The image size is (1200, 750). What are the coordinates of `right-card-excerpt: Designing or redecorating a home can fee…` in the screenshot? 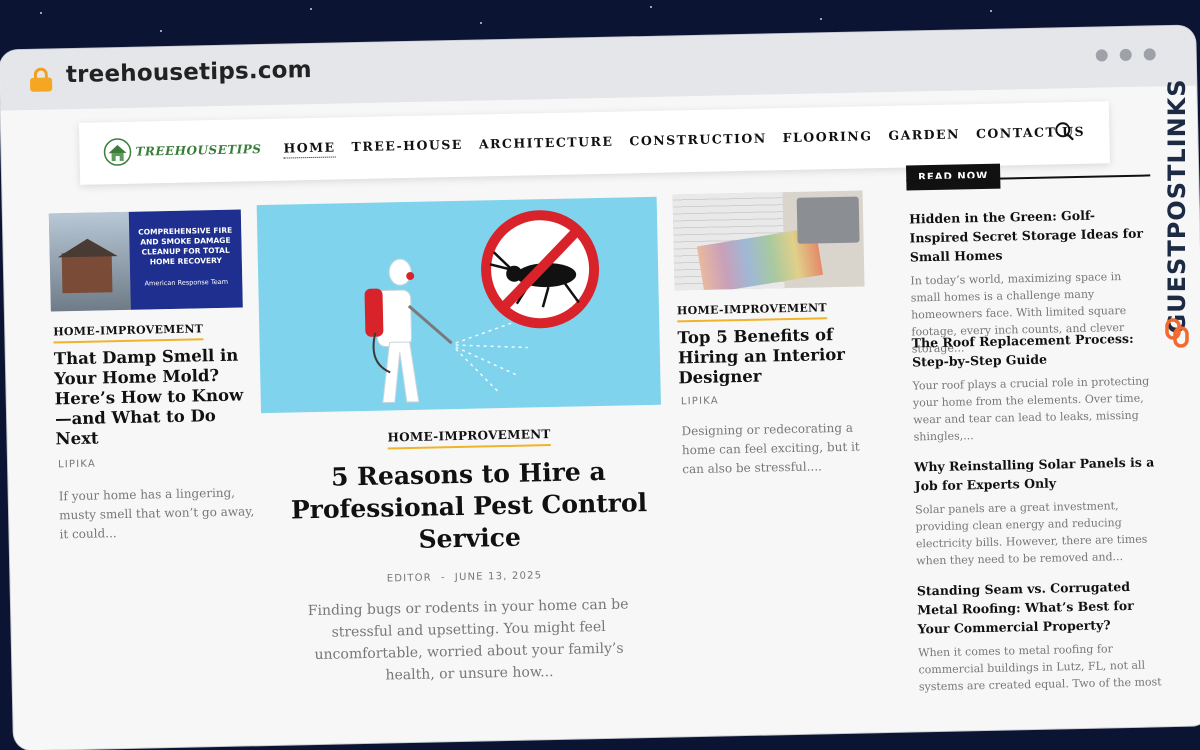 It's located at (770, 448).